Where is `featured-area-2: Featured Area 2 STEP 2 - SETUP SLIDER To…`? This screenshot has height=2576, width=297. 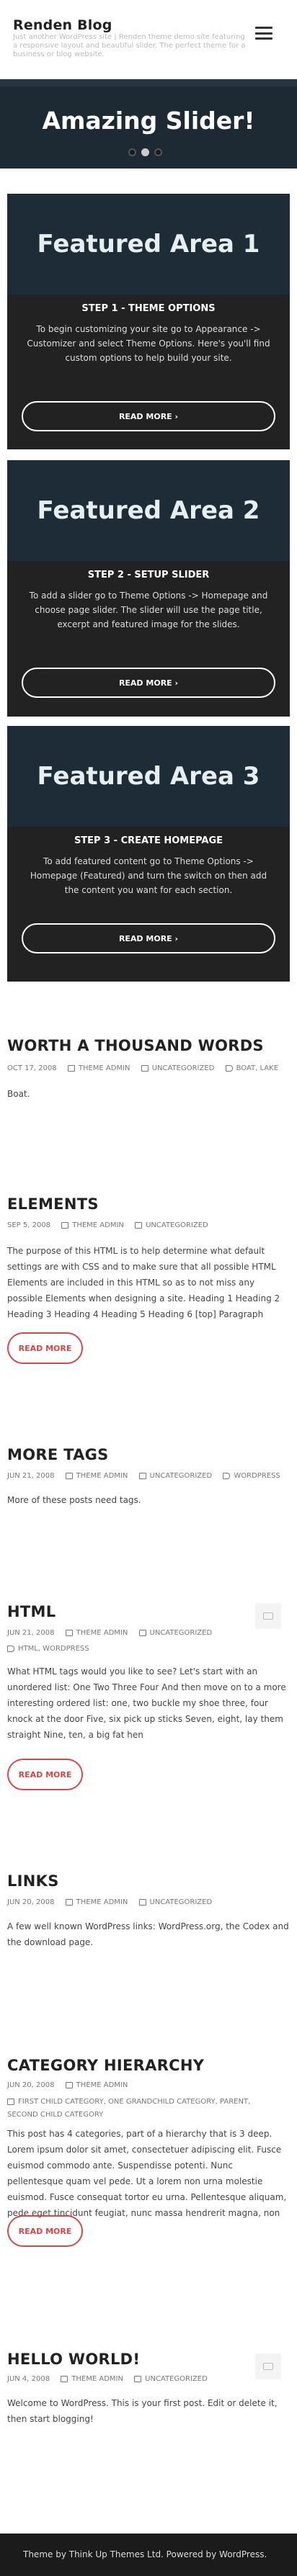 featured-area-2: Featured Area 2 STEP 2 - SETUP SLIDER To… is located at coordinates (148, 588).